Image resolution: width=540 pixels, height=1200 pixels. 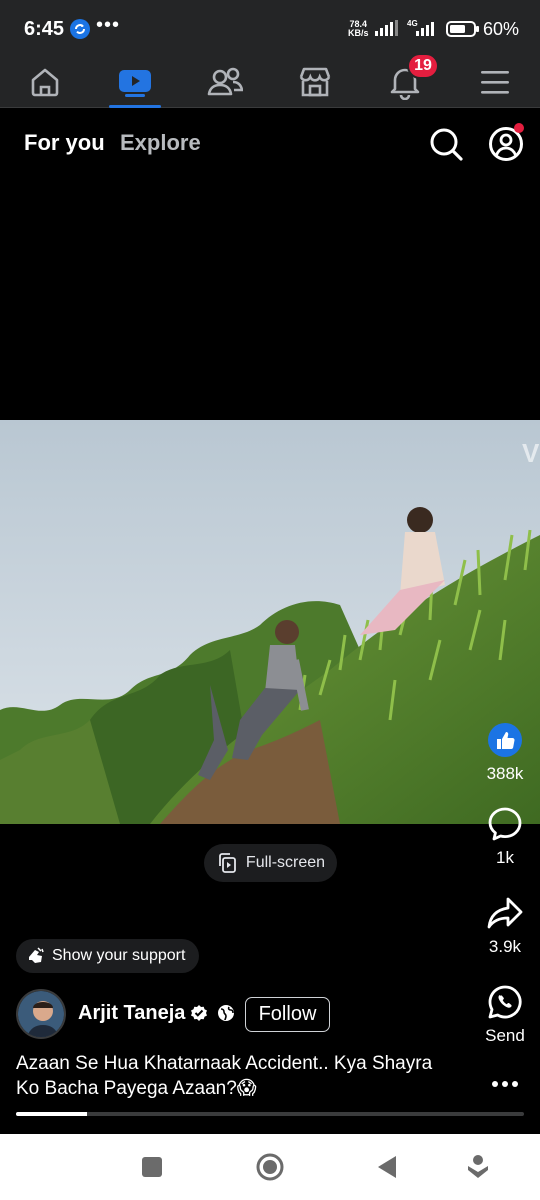 What do you see at coordinates (44, 29) in the screenshot?
I see `status-time: 6:45` at bounding box center [44, 29].